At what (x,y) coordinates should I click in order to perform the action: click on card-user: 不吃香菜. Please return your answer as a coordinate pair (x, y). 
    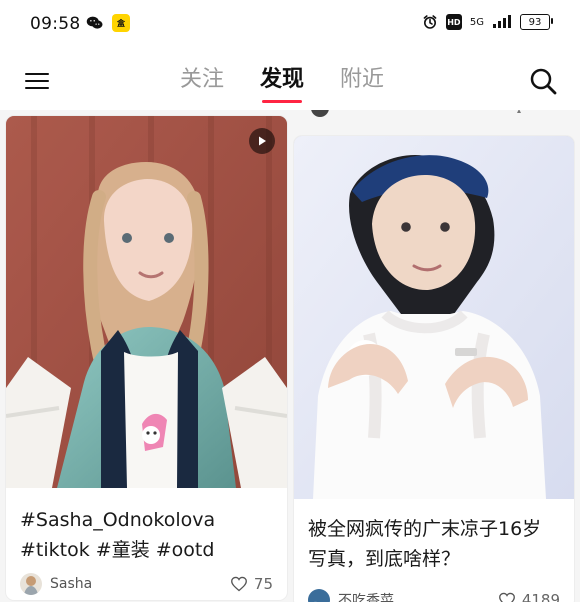
    Looking at the image, I should click on (351, 595).